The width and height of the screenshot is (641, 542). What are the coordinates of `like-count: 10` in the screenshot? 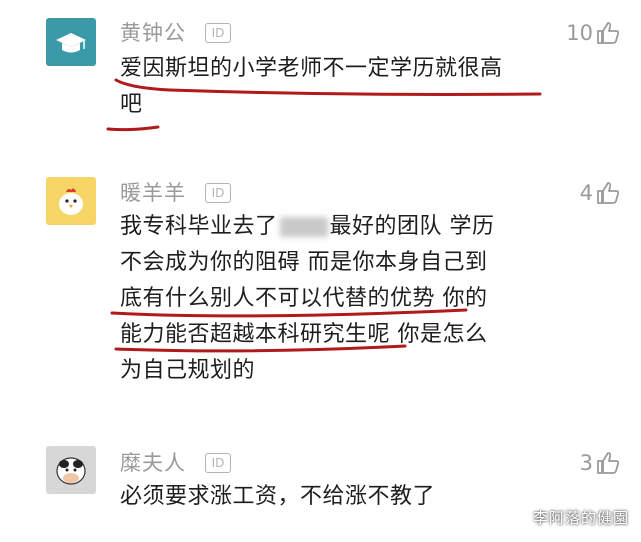 It's located at (579, 33).